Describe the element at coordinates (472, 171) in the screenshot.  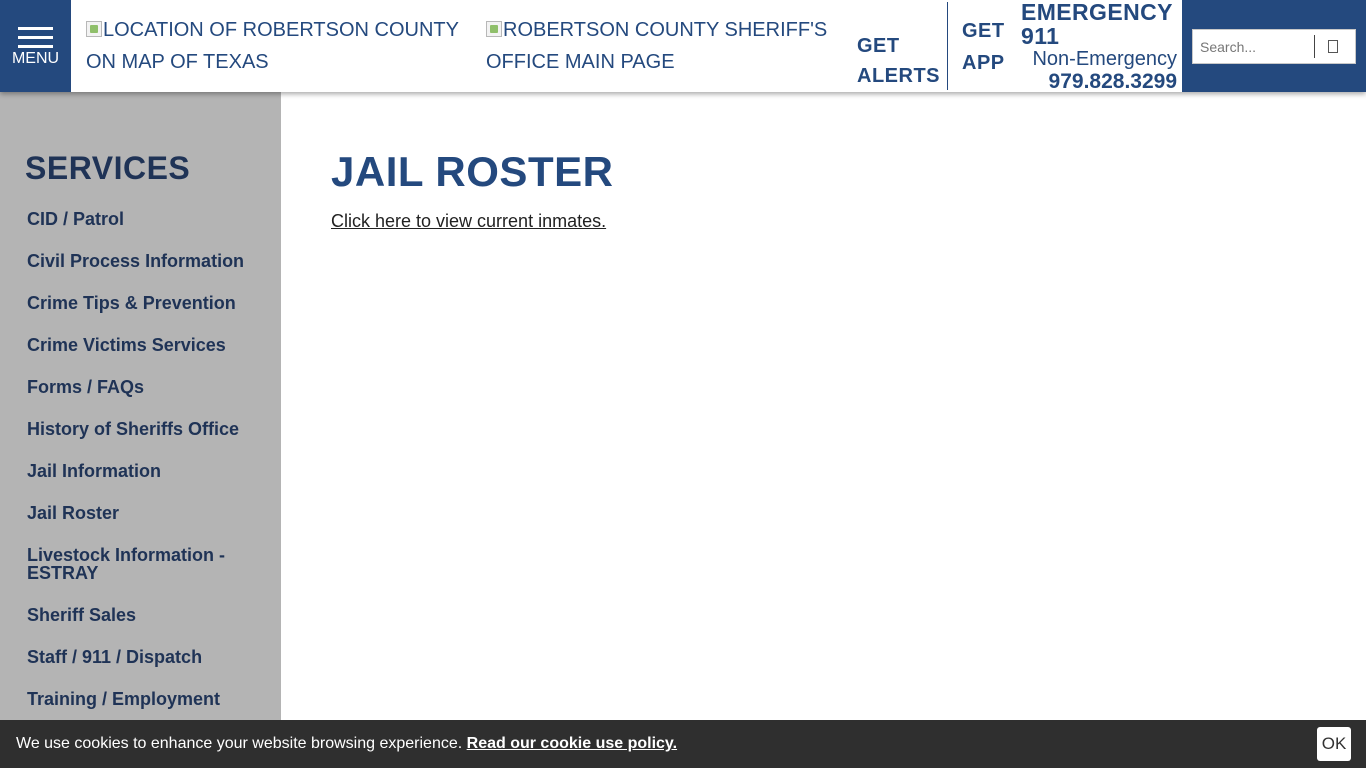
I see `page-title: JAIL ROSTER` at that location.